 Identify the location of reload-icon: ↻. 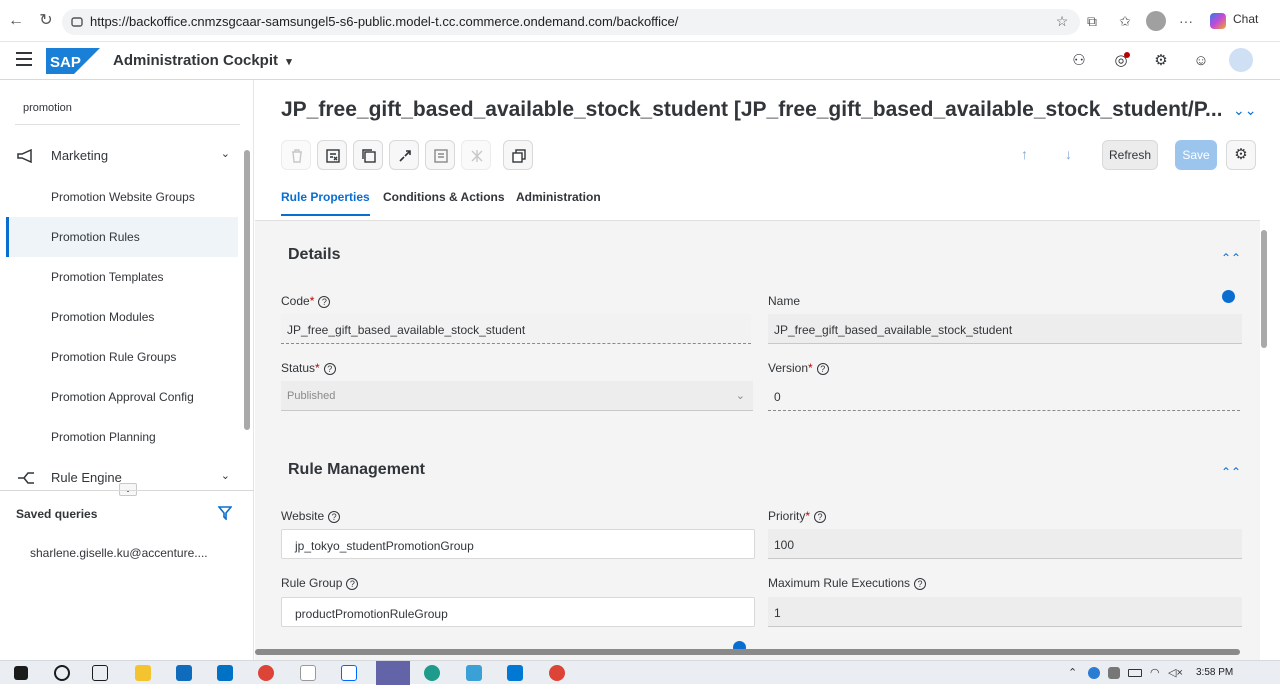
(46, 21).